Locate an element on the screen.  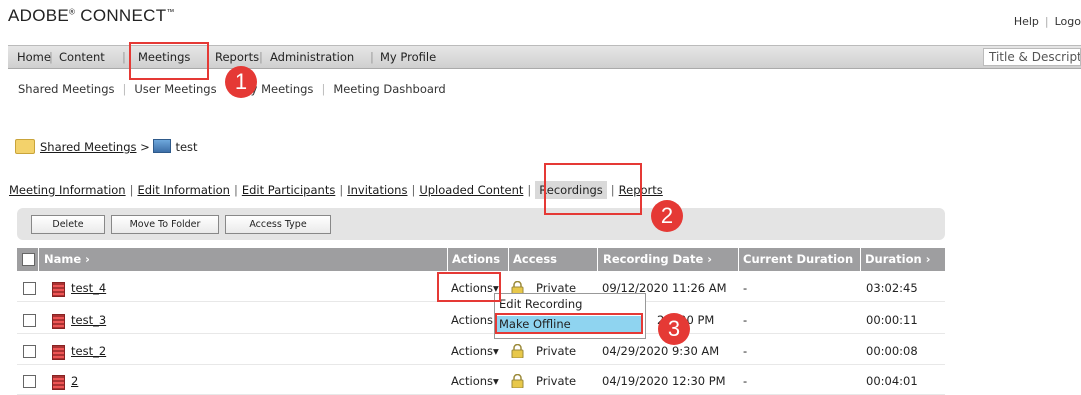
callout-box-make-offline is located at coordinates (569, 323).